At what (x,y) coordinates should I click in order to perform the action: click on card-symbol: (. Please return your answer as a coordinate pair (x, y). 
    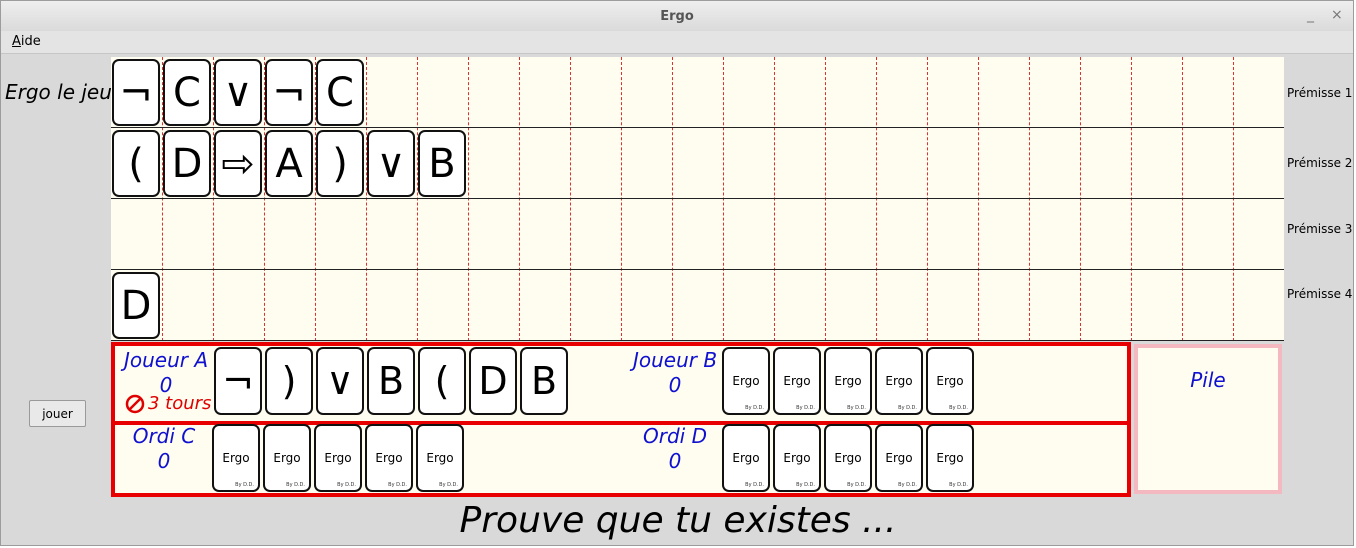
    Looking at the image, I should click on (442, 381).